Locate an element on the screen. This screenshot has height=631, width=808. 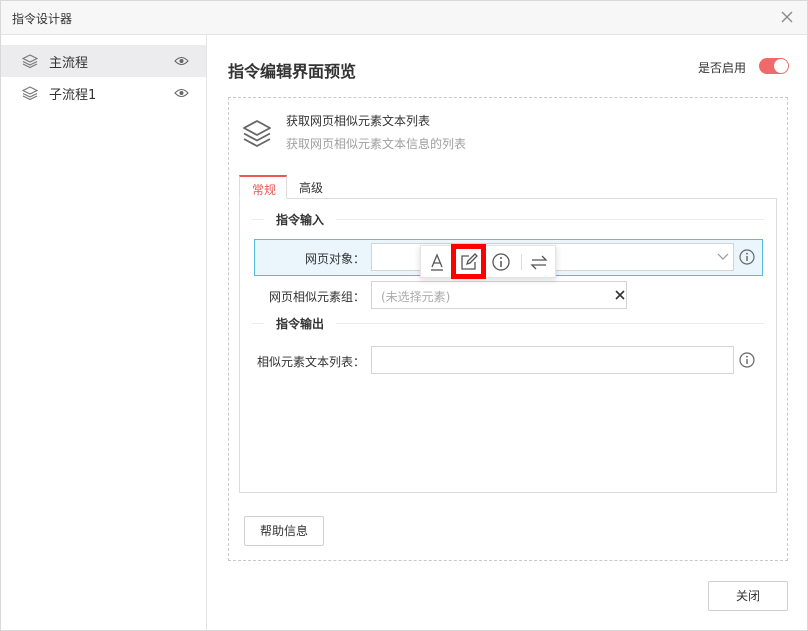
tab-general: 常规 is located at coordinates (263, 187).